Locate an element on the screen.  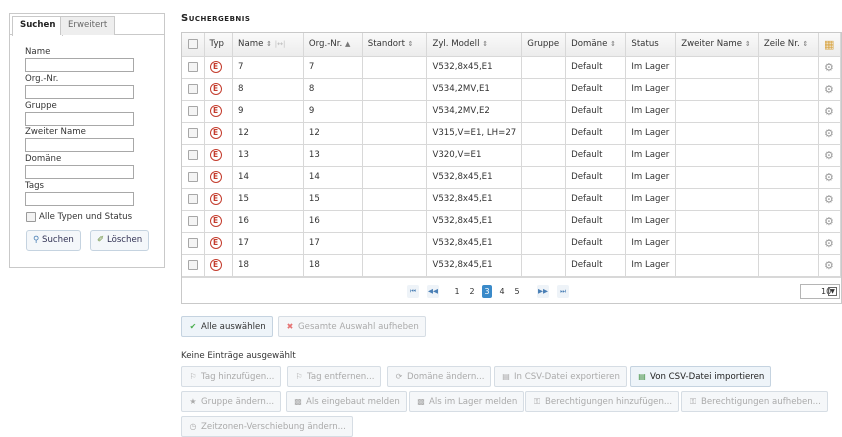
column-gruppe: Gruppe is located at coordinates (544, 45).